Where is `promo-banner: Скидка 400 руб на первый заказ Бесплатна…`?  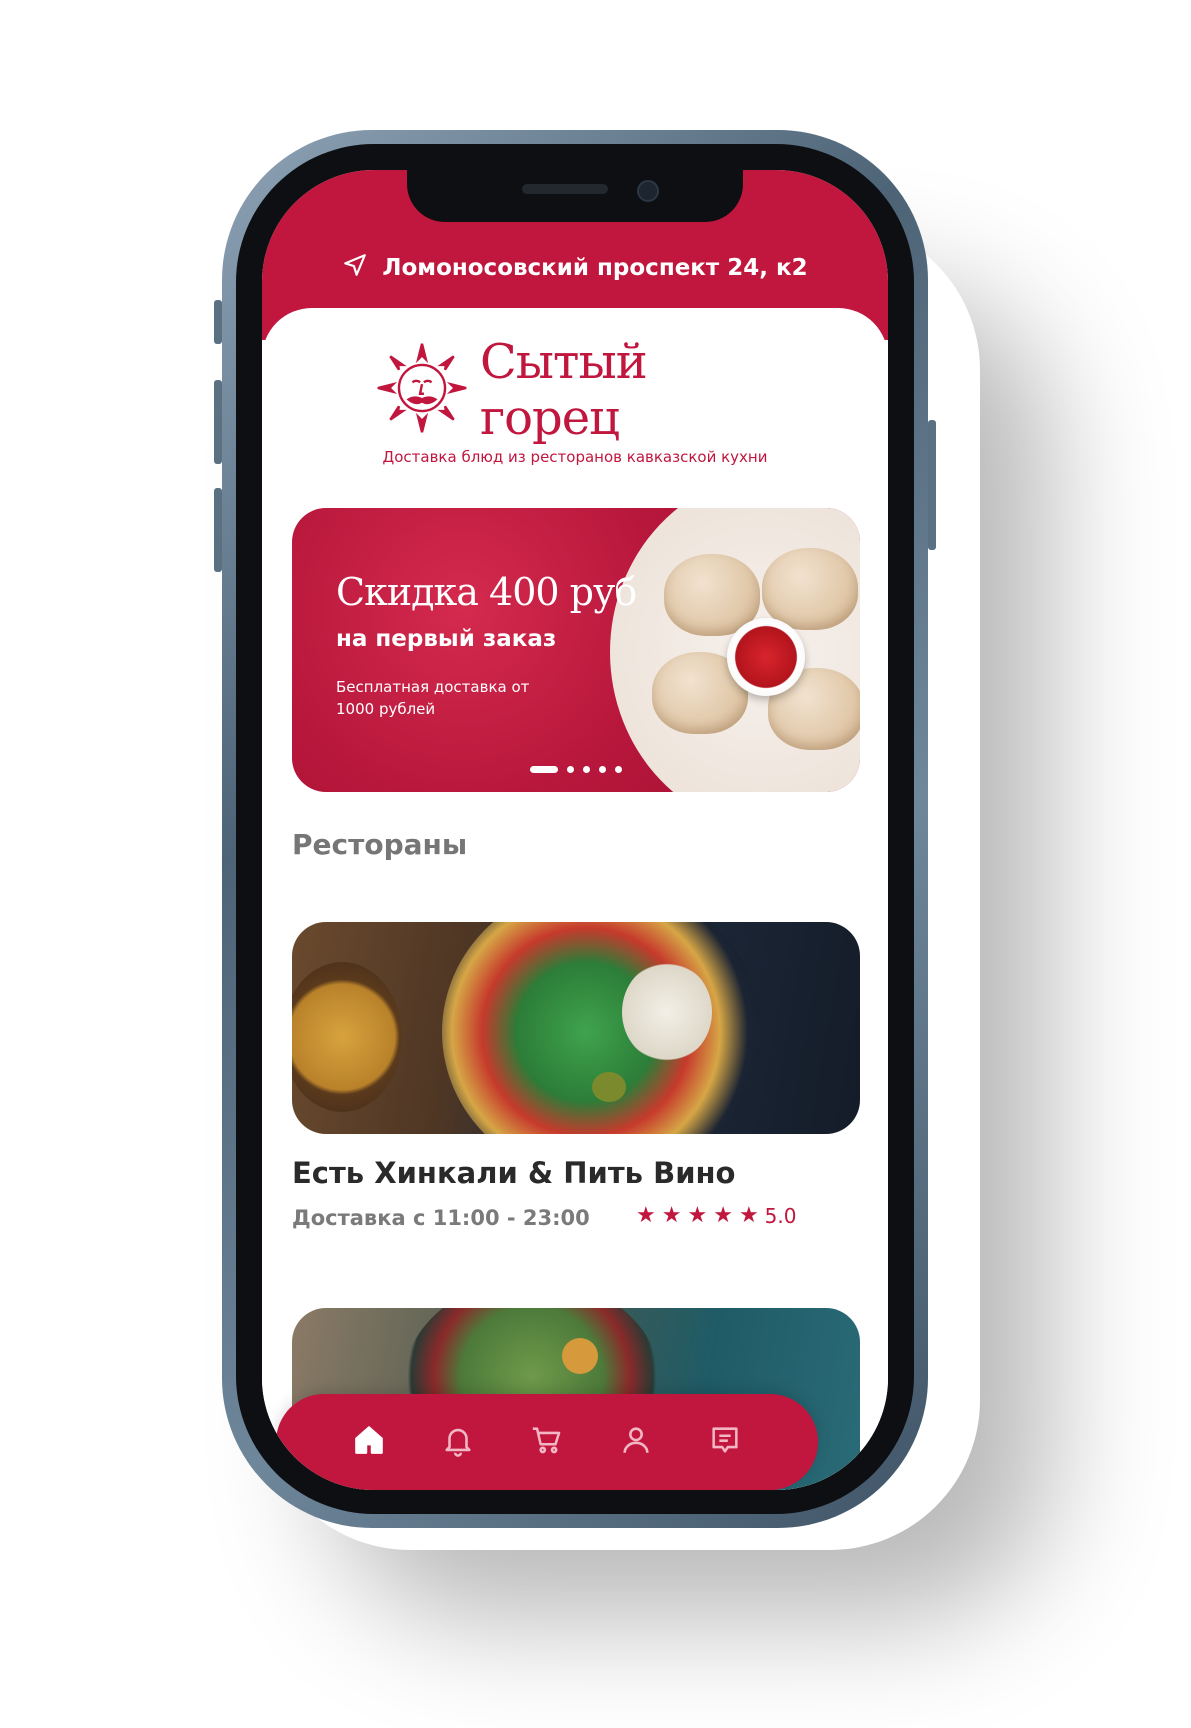 promo-banner: Скидка 400 руб на первый заказ Бесплатна… is located at coordinates (576, 650).